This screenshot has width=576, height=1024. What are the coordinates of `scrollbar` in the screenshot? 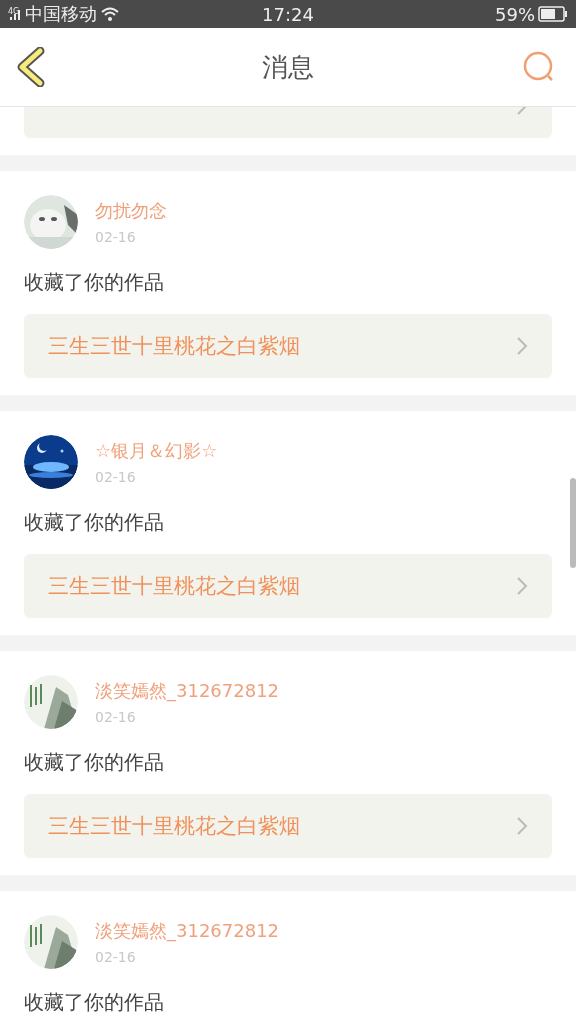 It's located at (573, 523).